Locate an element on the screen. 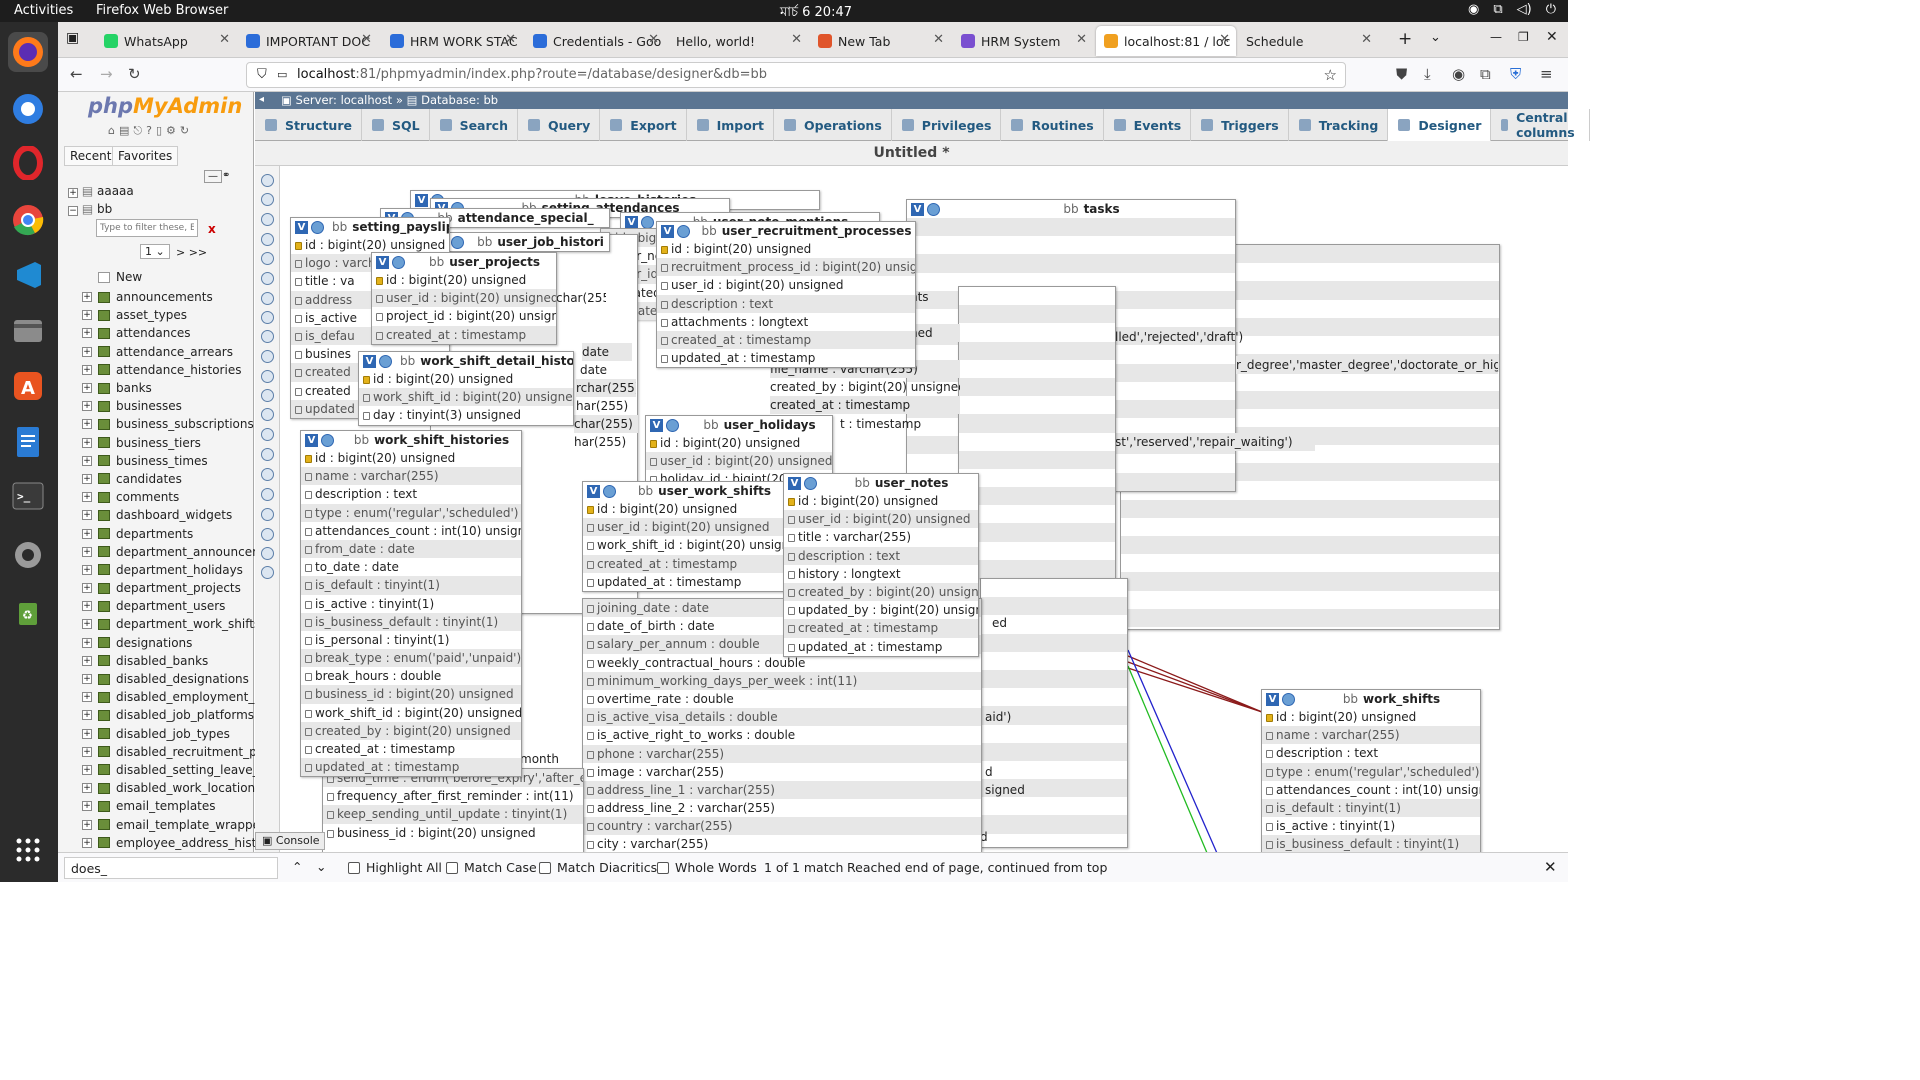 This screenshot has height=1080, width=1920. table-header: Vbb setting_payslips is located at coordinates (370, 227).